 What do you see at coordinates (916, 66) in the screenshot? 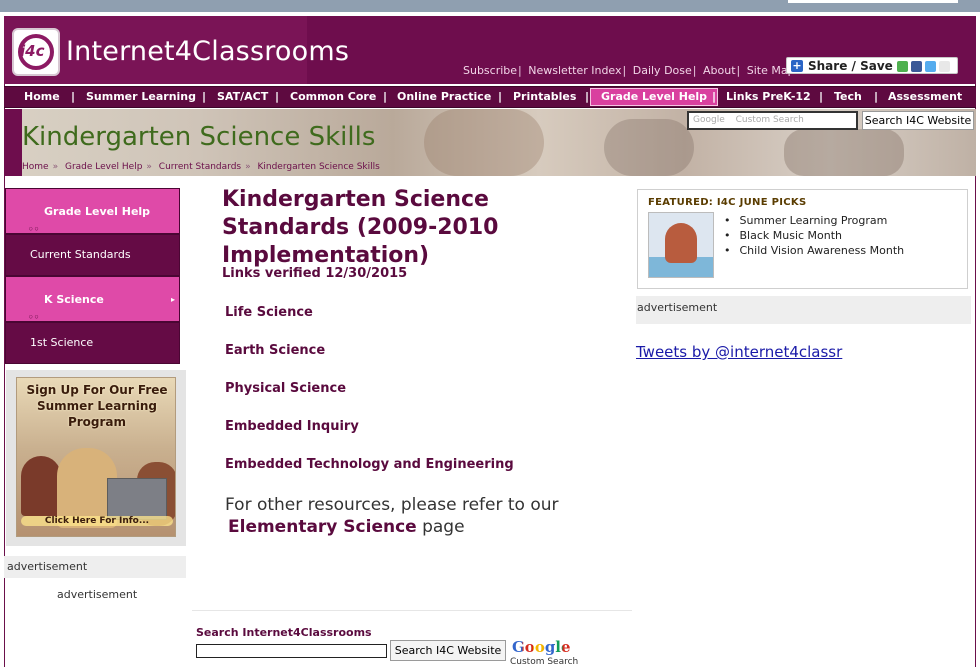
I see `share-facebook-icon` at bounding box center [916, 66].